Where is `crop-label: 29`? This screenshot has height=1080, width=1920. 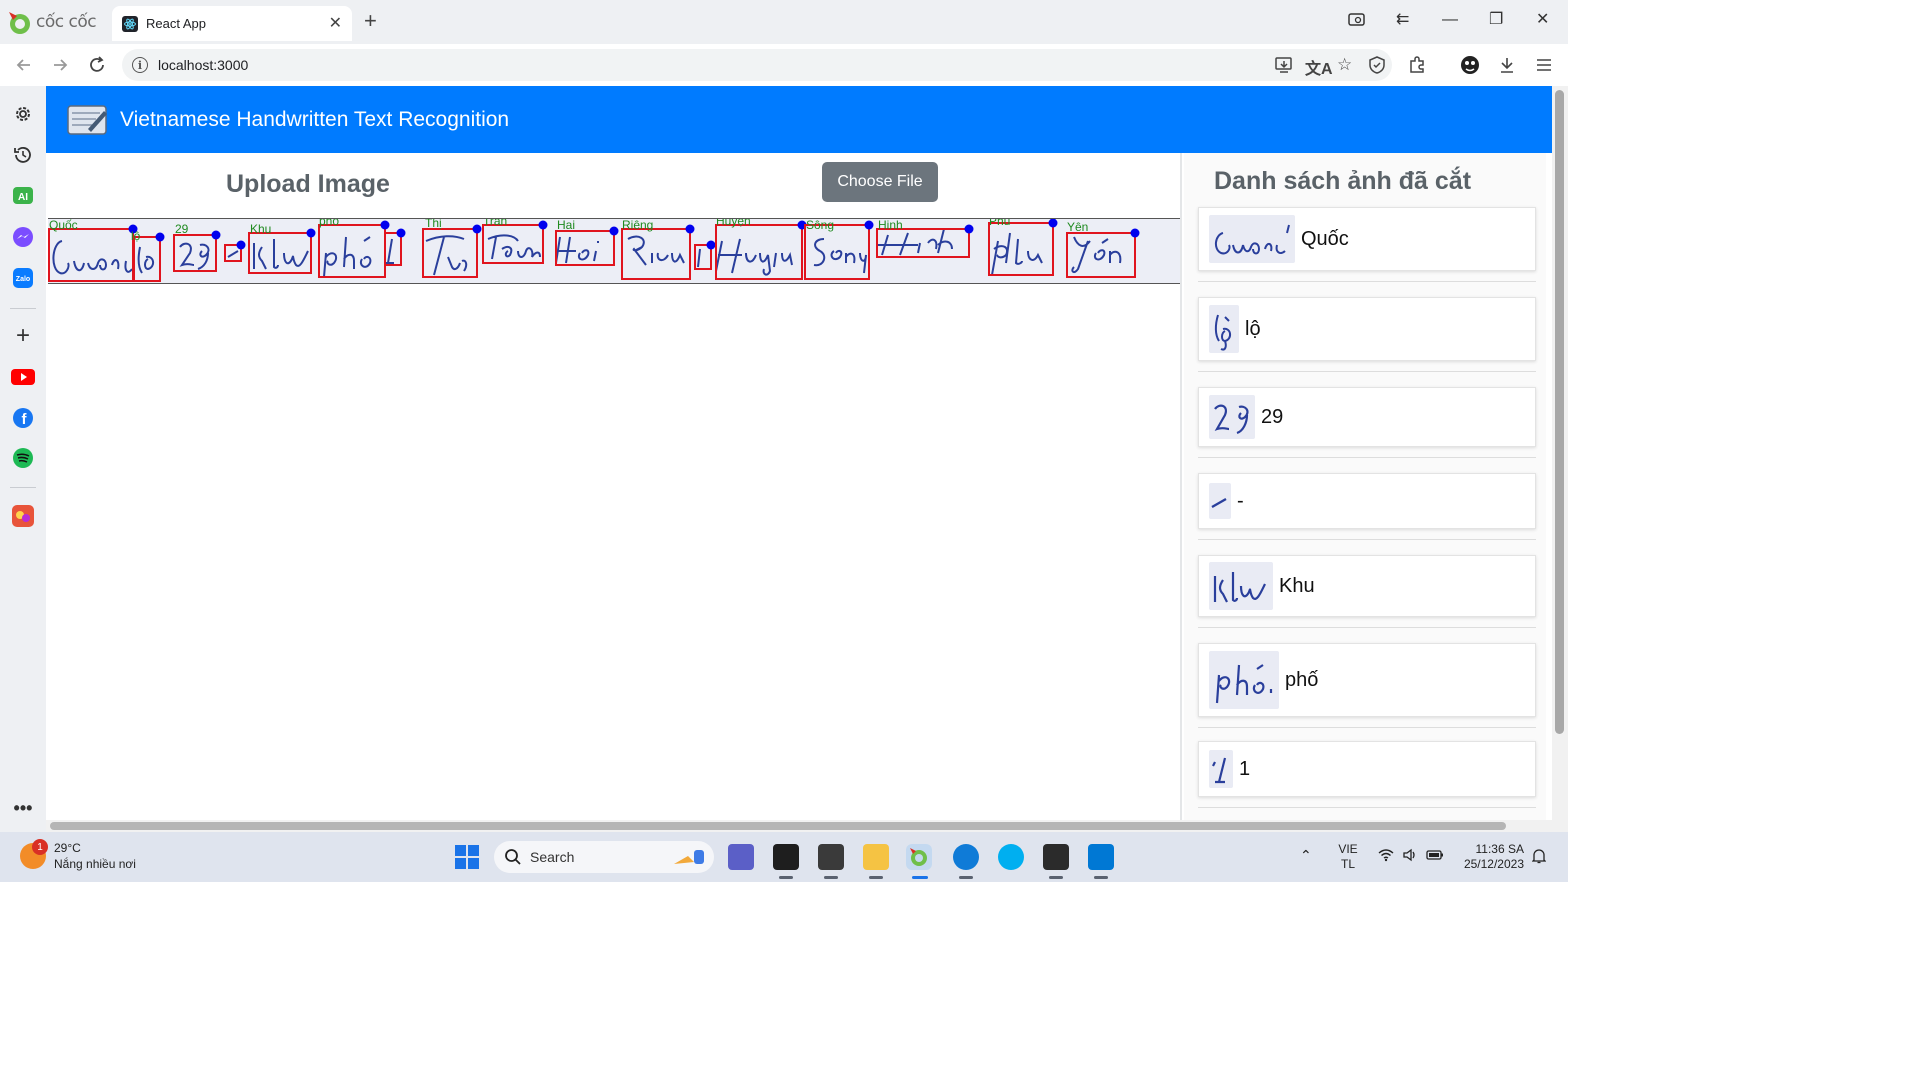
crop-label: 29 is located at coordinates (1272, 416).